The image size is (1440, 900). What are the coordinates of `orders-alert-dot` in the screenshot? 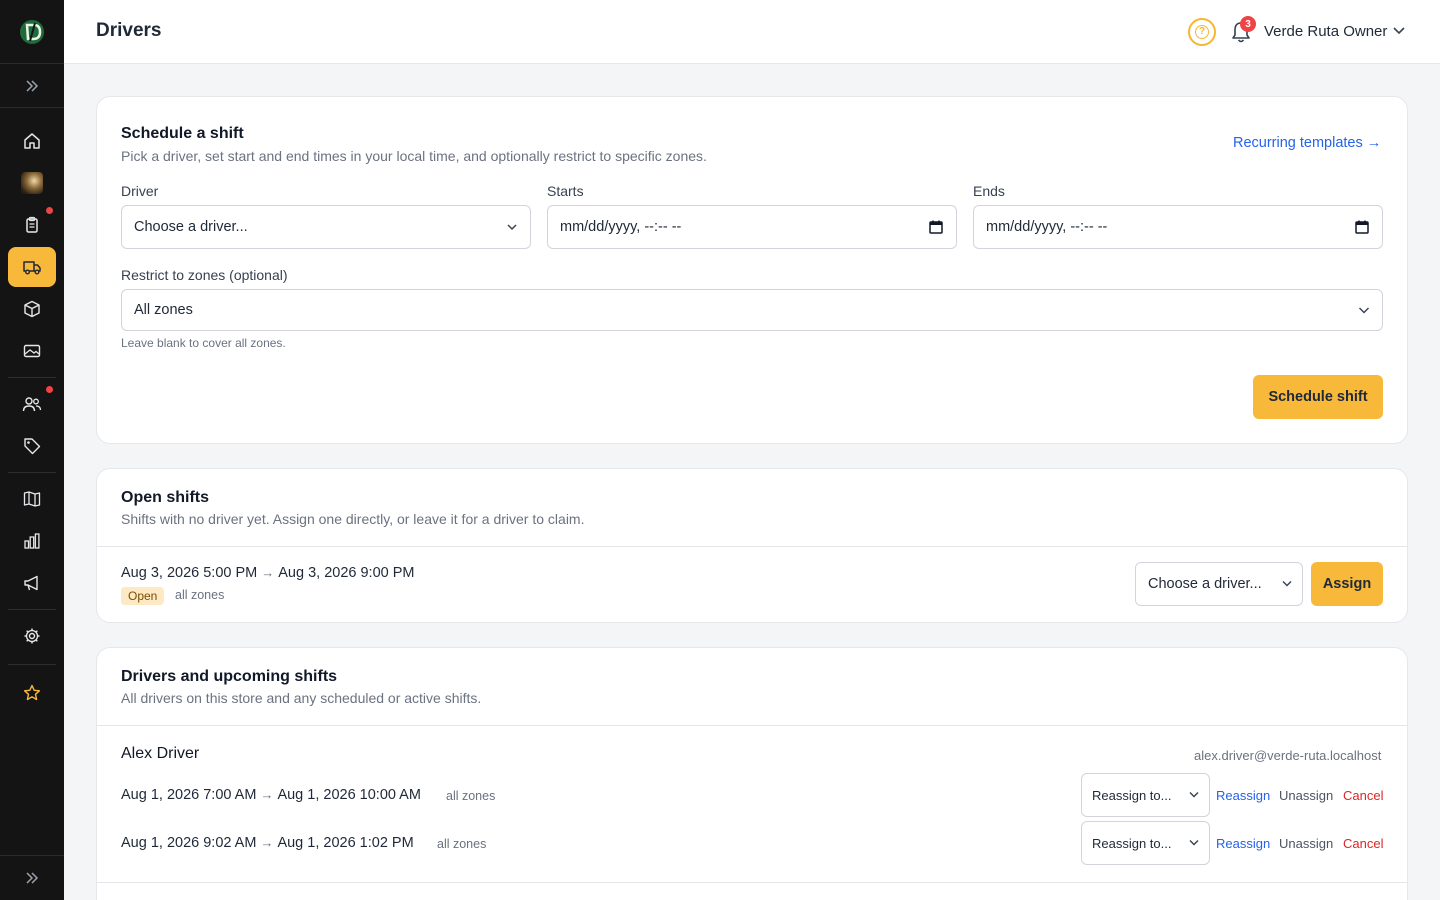 It's located at (49, 210).